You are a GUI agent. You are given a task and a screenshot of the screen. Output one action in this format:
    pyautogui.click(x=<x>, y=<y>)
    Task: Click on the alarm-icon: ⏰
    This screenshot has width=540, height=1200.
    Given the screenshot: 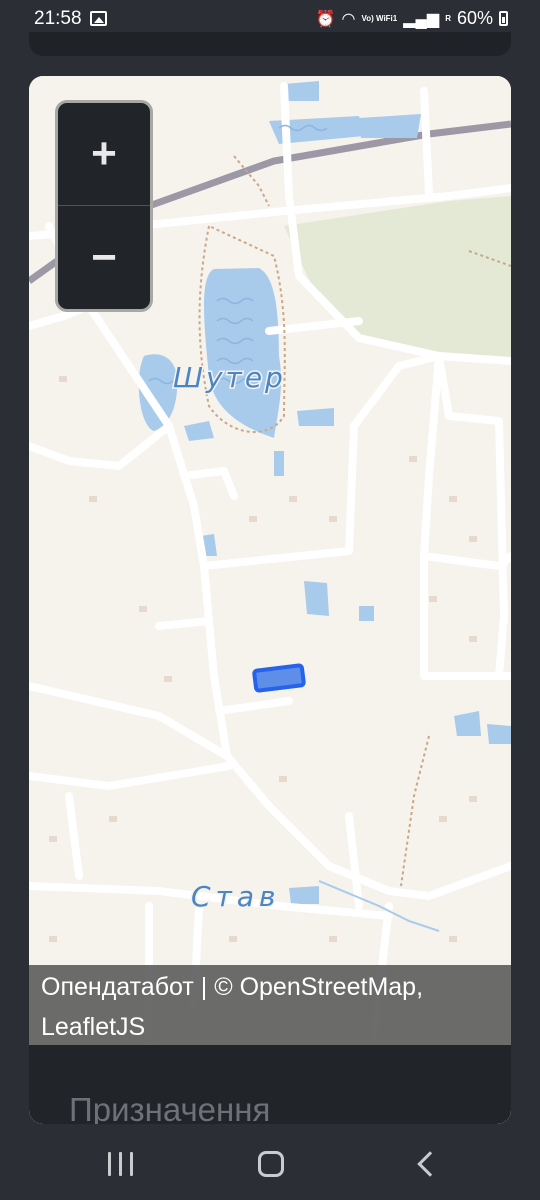 What is the action you would take?
    pyautogui.click(x=325, y=19)
    